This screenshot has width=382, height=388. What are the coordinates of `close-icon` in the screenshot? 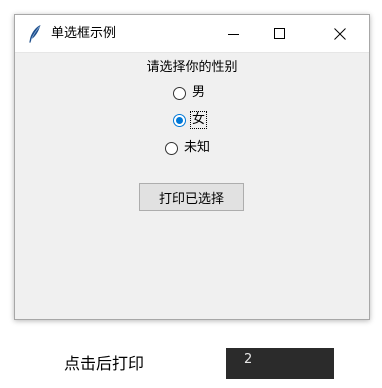 It's located at (340, 33).